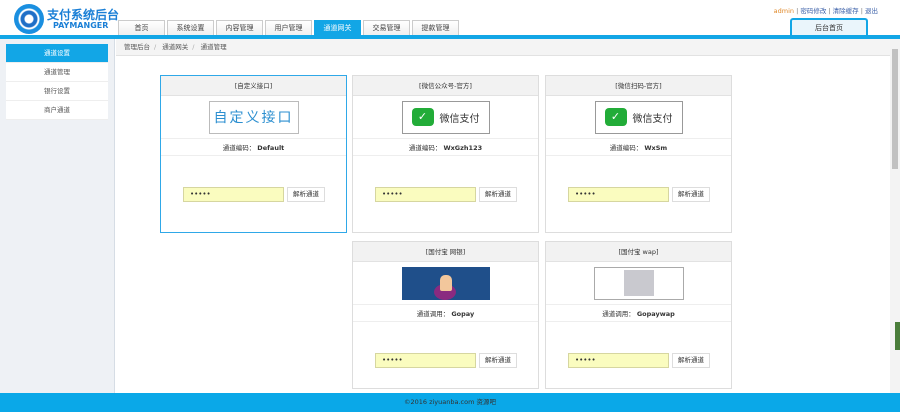 The width and height of the screenshot is (900, 412). I want to click on tab-home: 首页, so click(141, 28).